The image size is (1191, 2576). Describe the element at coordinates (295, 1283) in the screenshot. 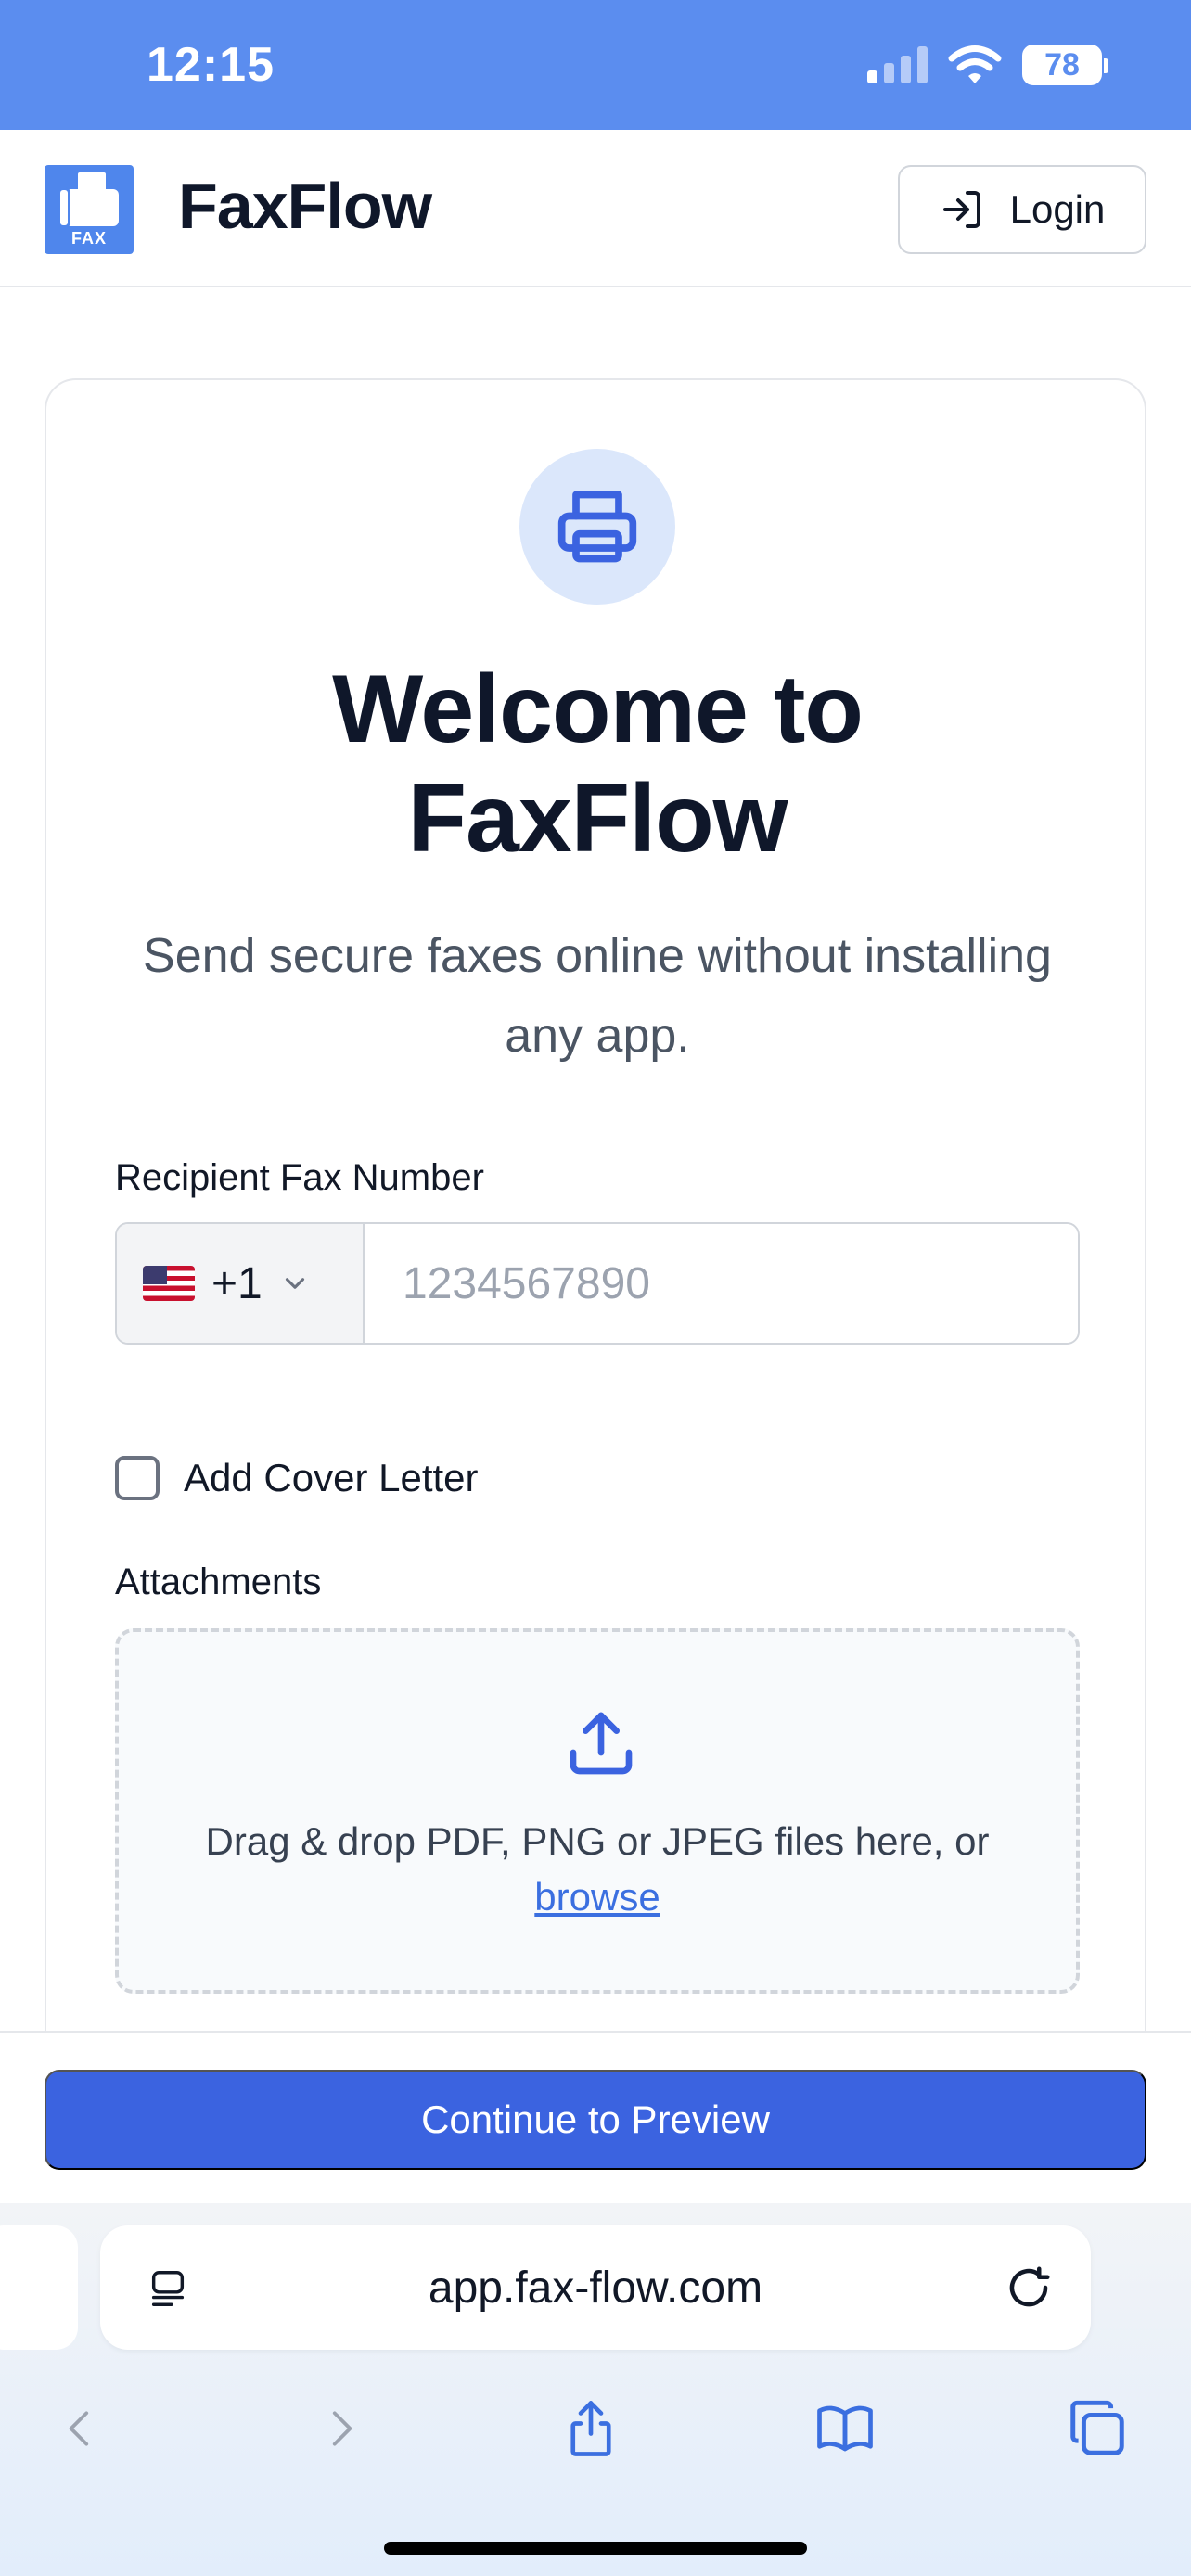

I see `chevron-down-icon` at that location.